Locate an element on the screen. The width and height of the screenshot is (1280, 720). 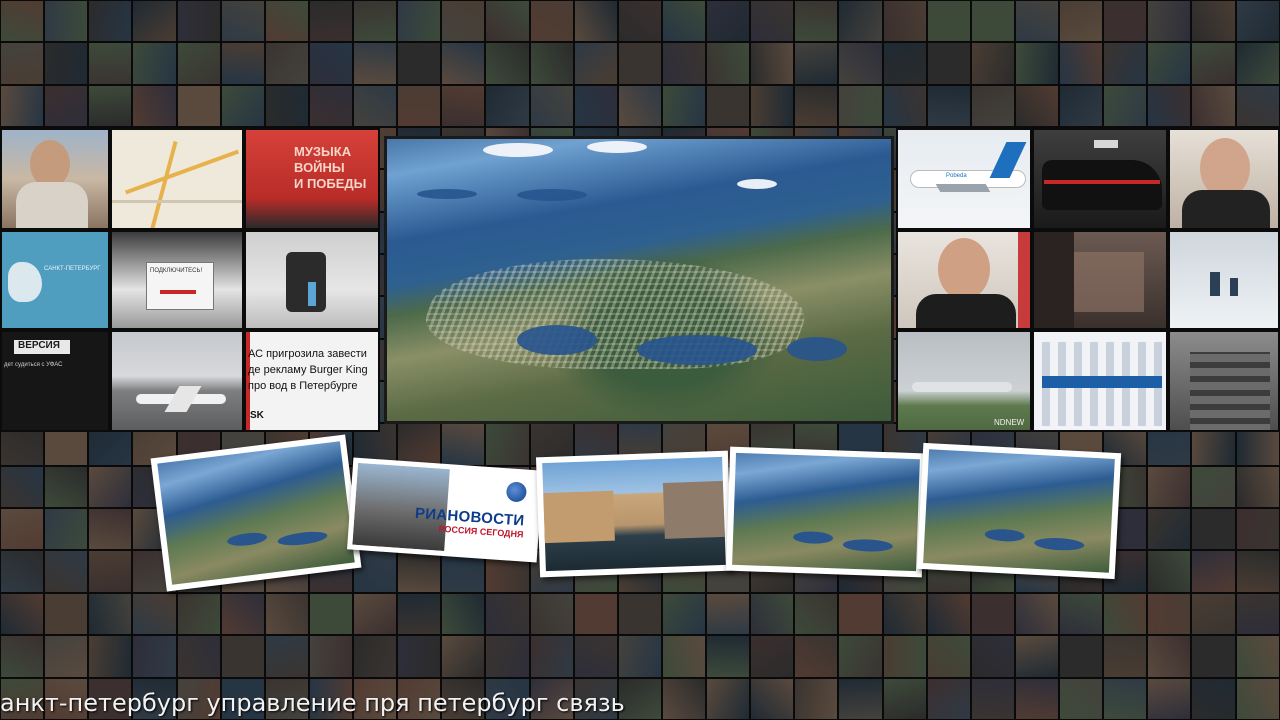
thumbnail-music-banner: МУЗЫКА ВОЙНЫ И ПОБЕДЫ is located at coordinates (312, 179).